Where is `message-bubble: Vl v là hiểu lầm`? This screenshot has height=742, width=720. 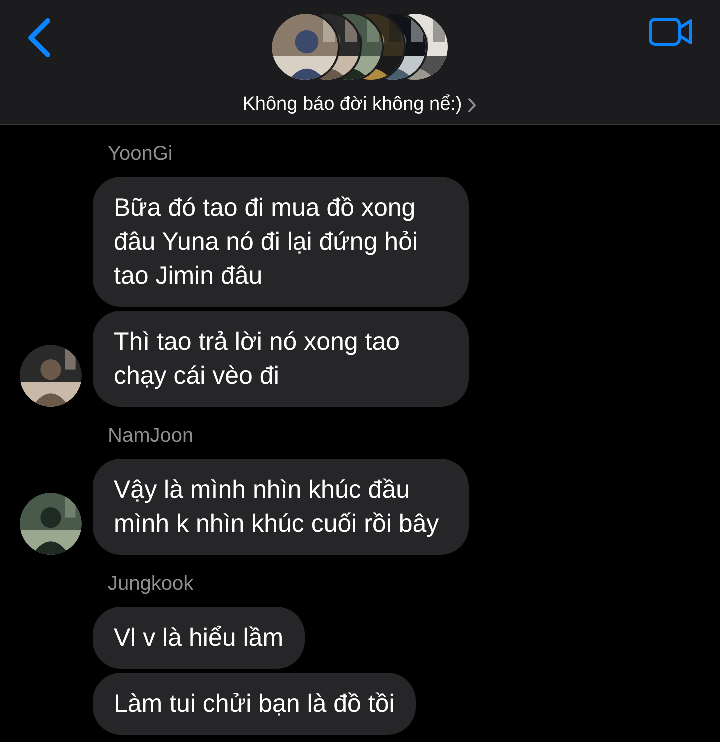 message-bubble: Vl v là hiểu lầm is located at coordinates (199, 638).